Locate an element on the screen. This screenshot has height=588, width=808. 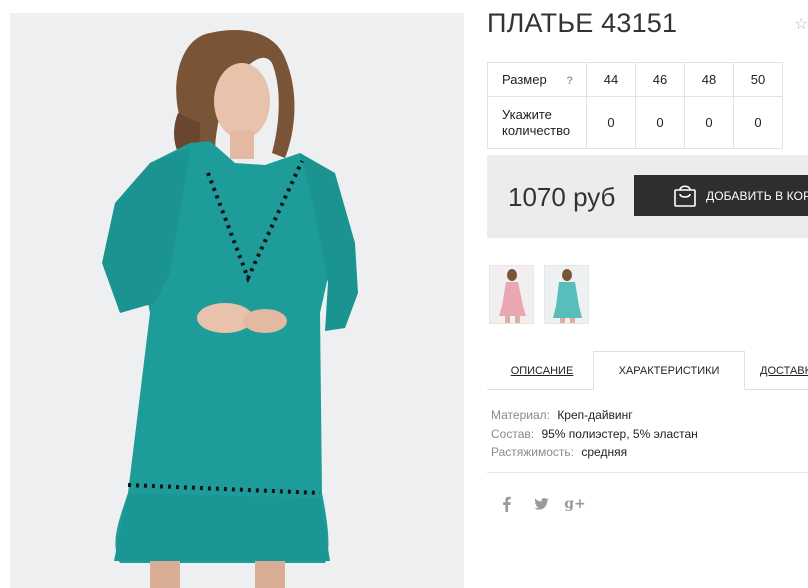
googleplus-label: g+ is located at coordinates (575, 504).